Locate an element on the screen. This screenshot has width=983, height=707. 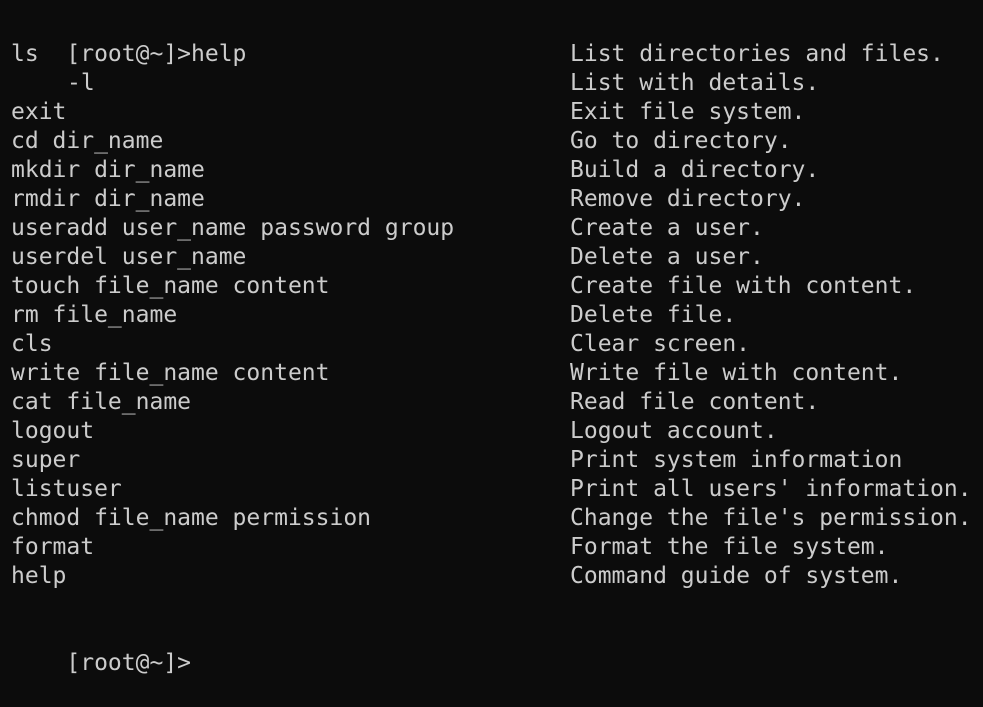
help-command: userdel user_name is located at coordinates (129, 257).